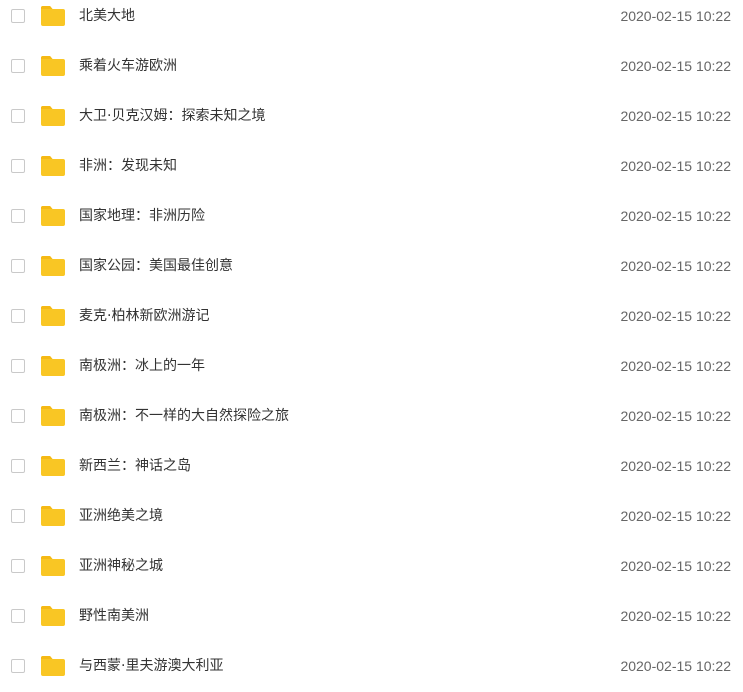 The image size is (743, 692). I want to click on file-row: 大卫·贝克汉姆：探索未知之境 2020-02-15 10:22, so click(371, 117).